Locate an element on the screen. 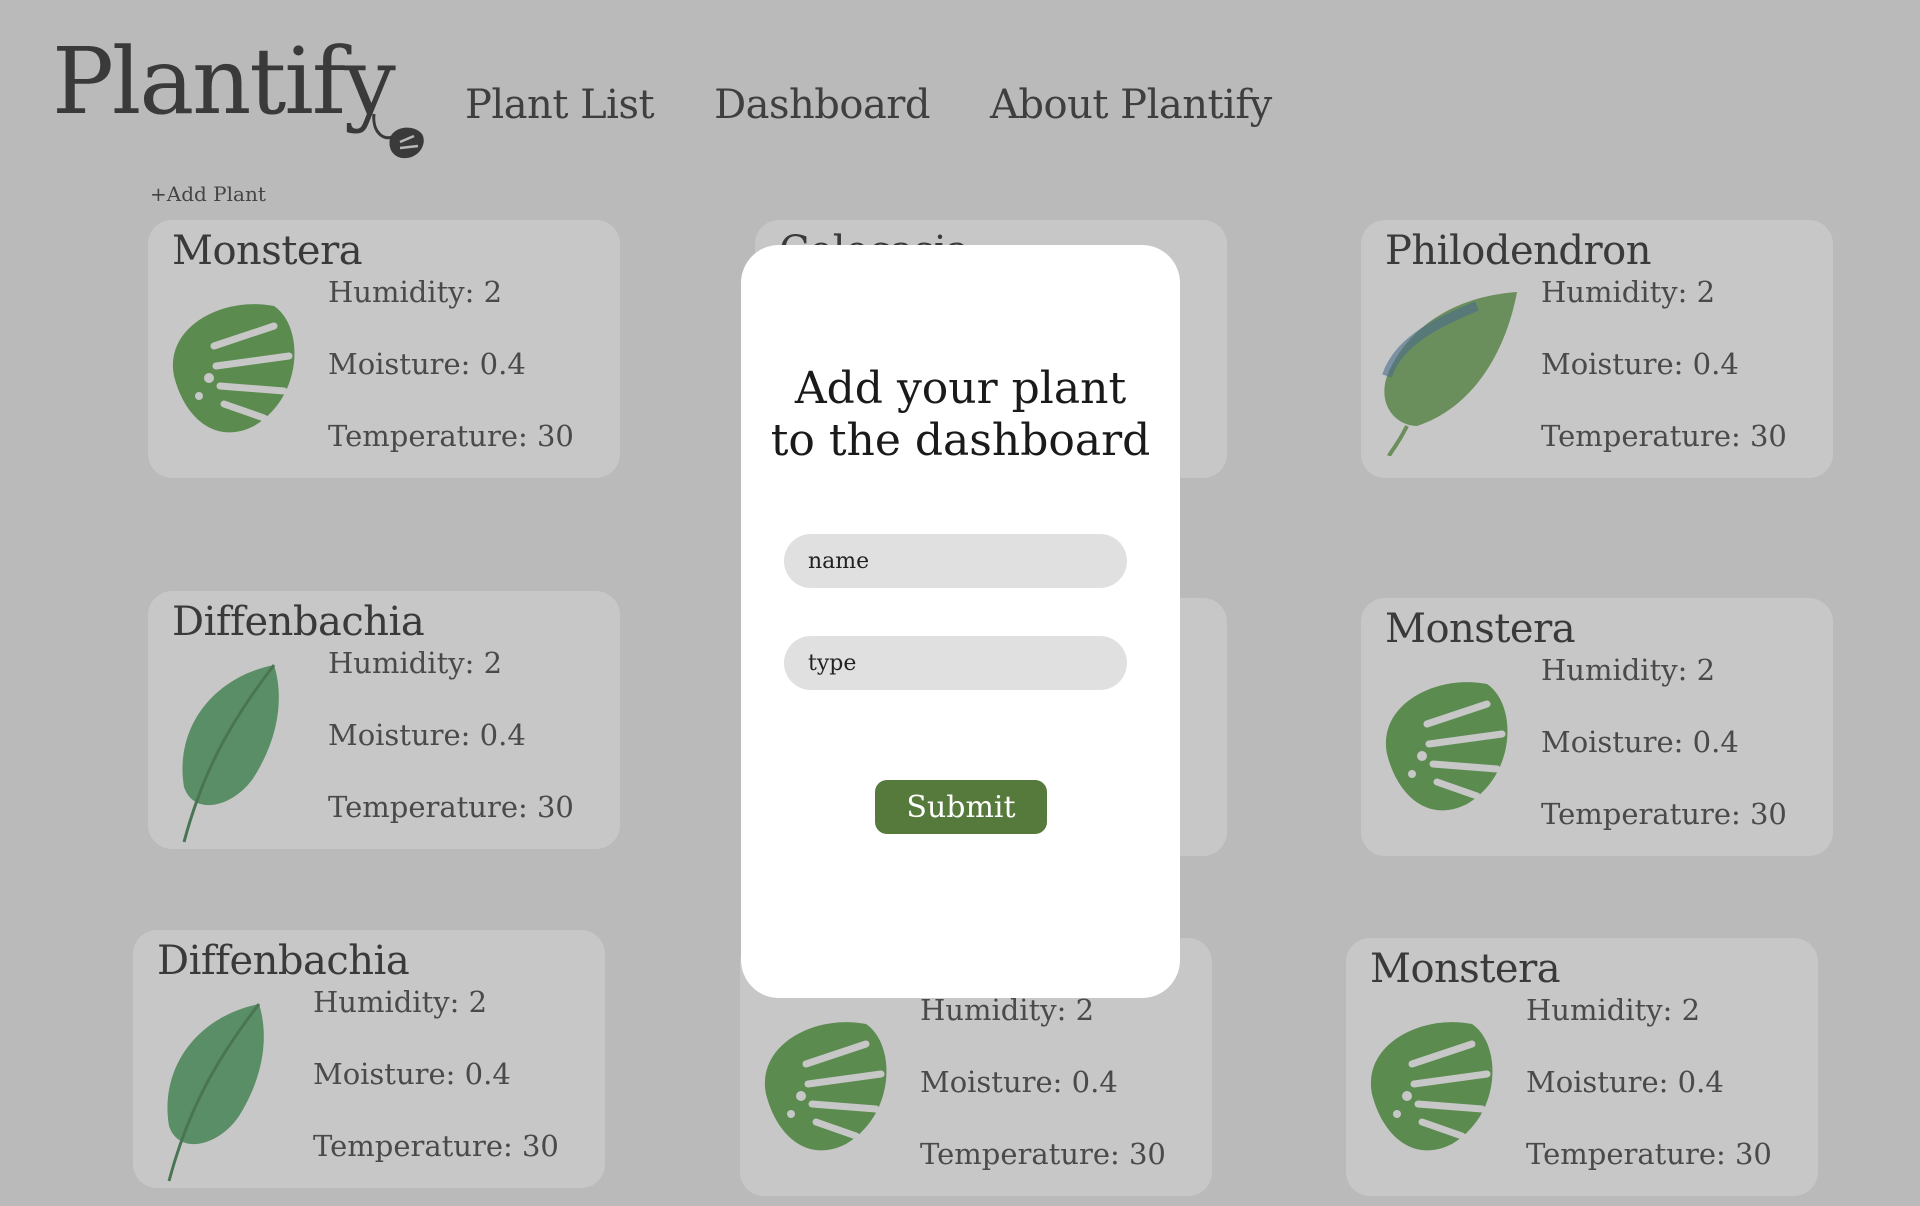  submit-button: Submit is located at coordinates (961, 807).